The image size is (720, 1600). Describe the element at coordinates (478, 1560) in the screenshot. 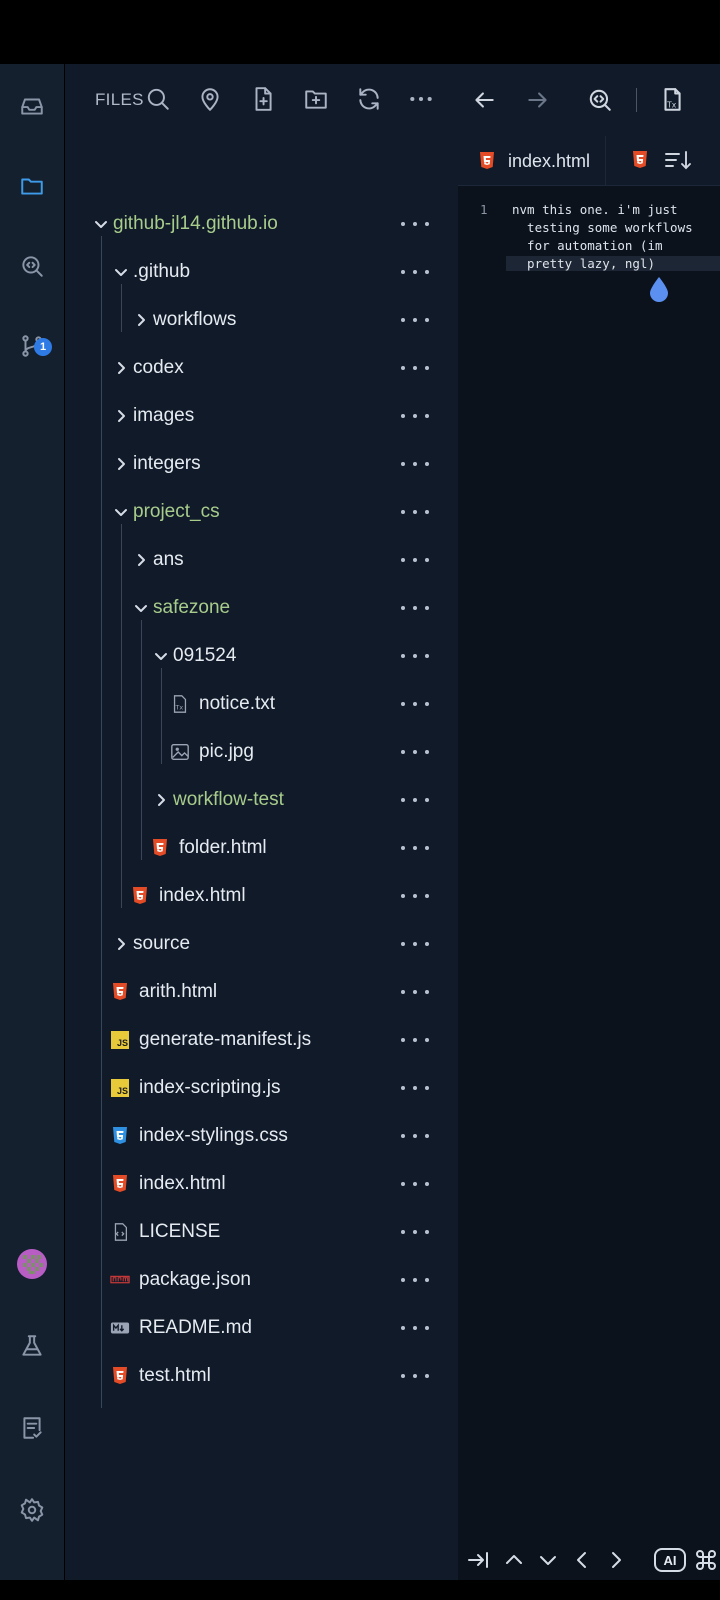

I see `tab-key-icon` at that location.